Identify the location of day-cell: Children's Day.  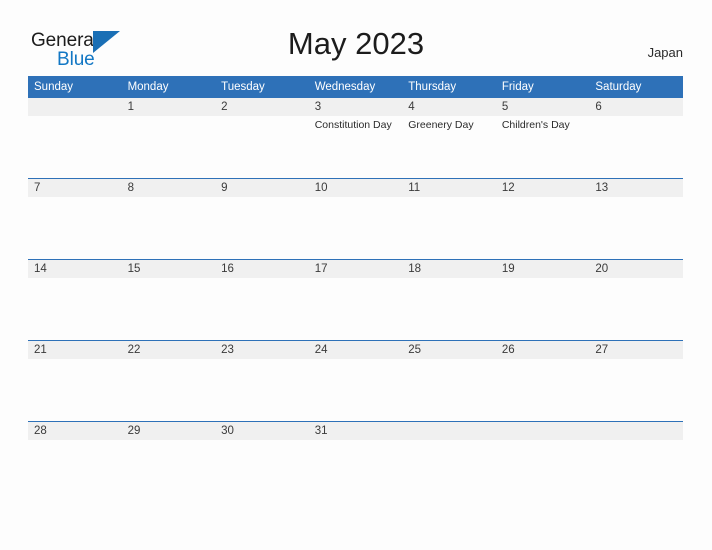
(543, 147).